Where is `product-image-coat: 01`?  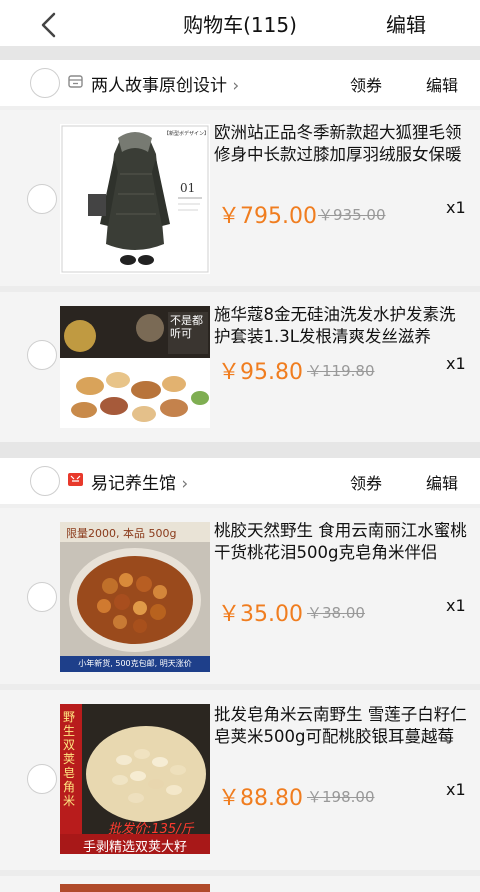
product-image-coat: 01 is located at coordinates (135, 199).